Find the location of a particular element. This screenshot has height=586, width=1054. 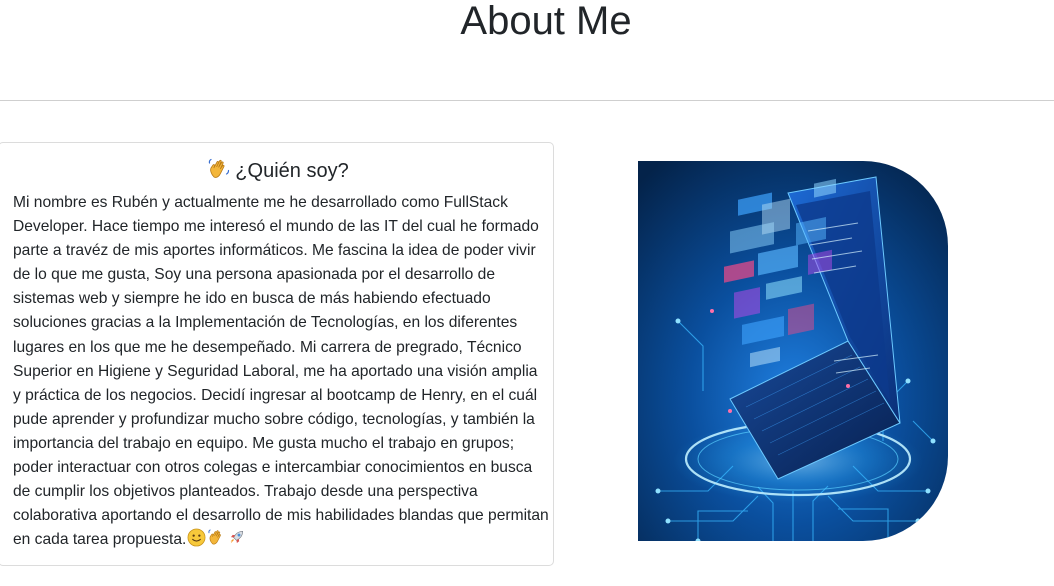

rocket-icon is located at coordinates (237, 537).